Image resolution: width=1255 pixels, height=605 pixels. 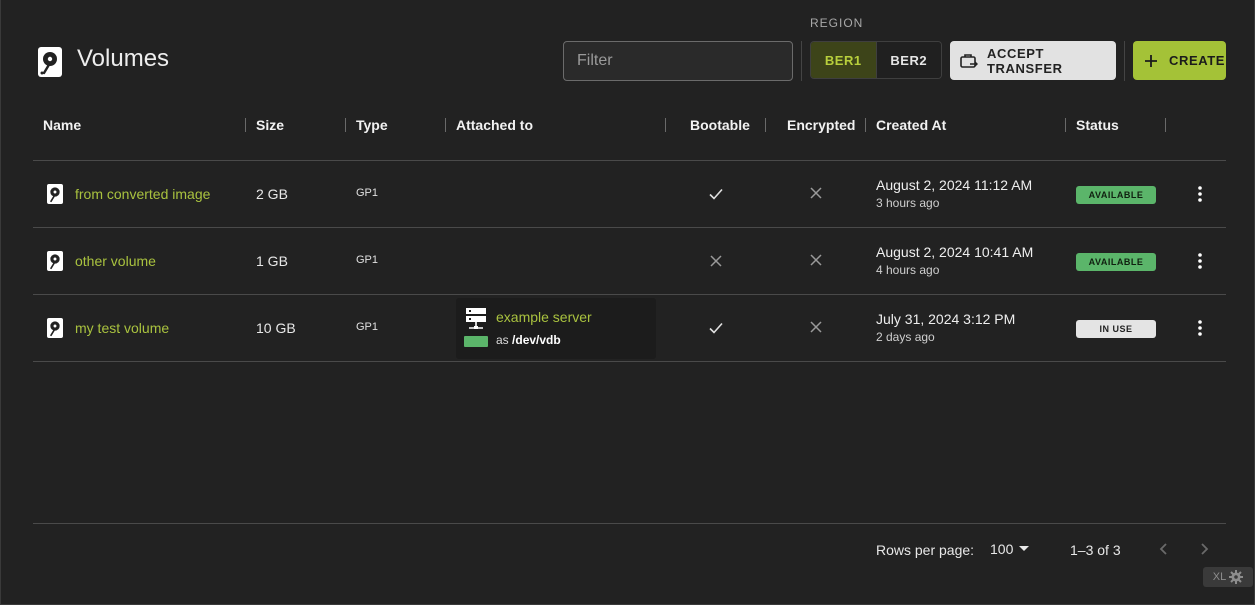 I want to click on created-at: August 2, 2024 11:12 AM, so click(x=954, y=185).